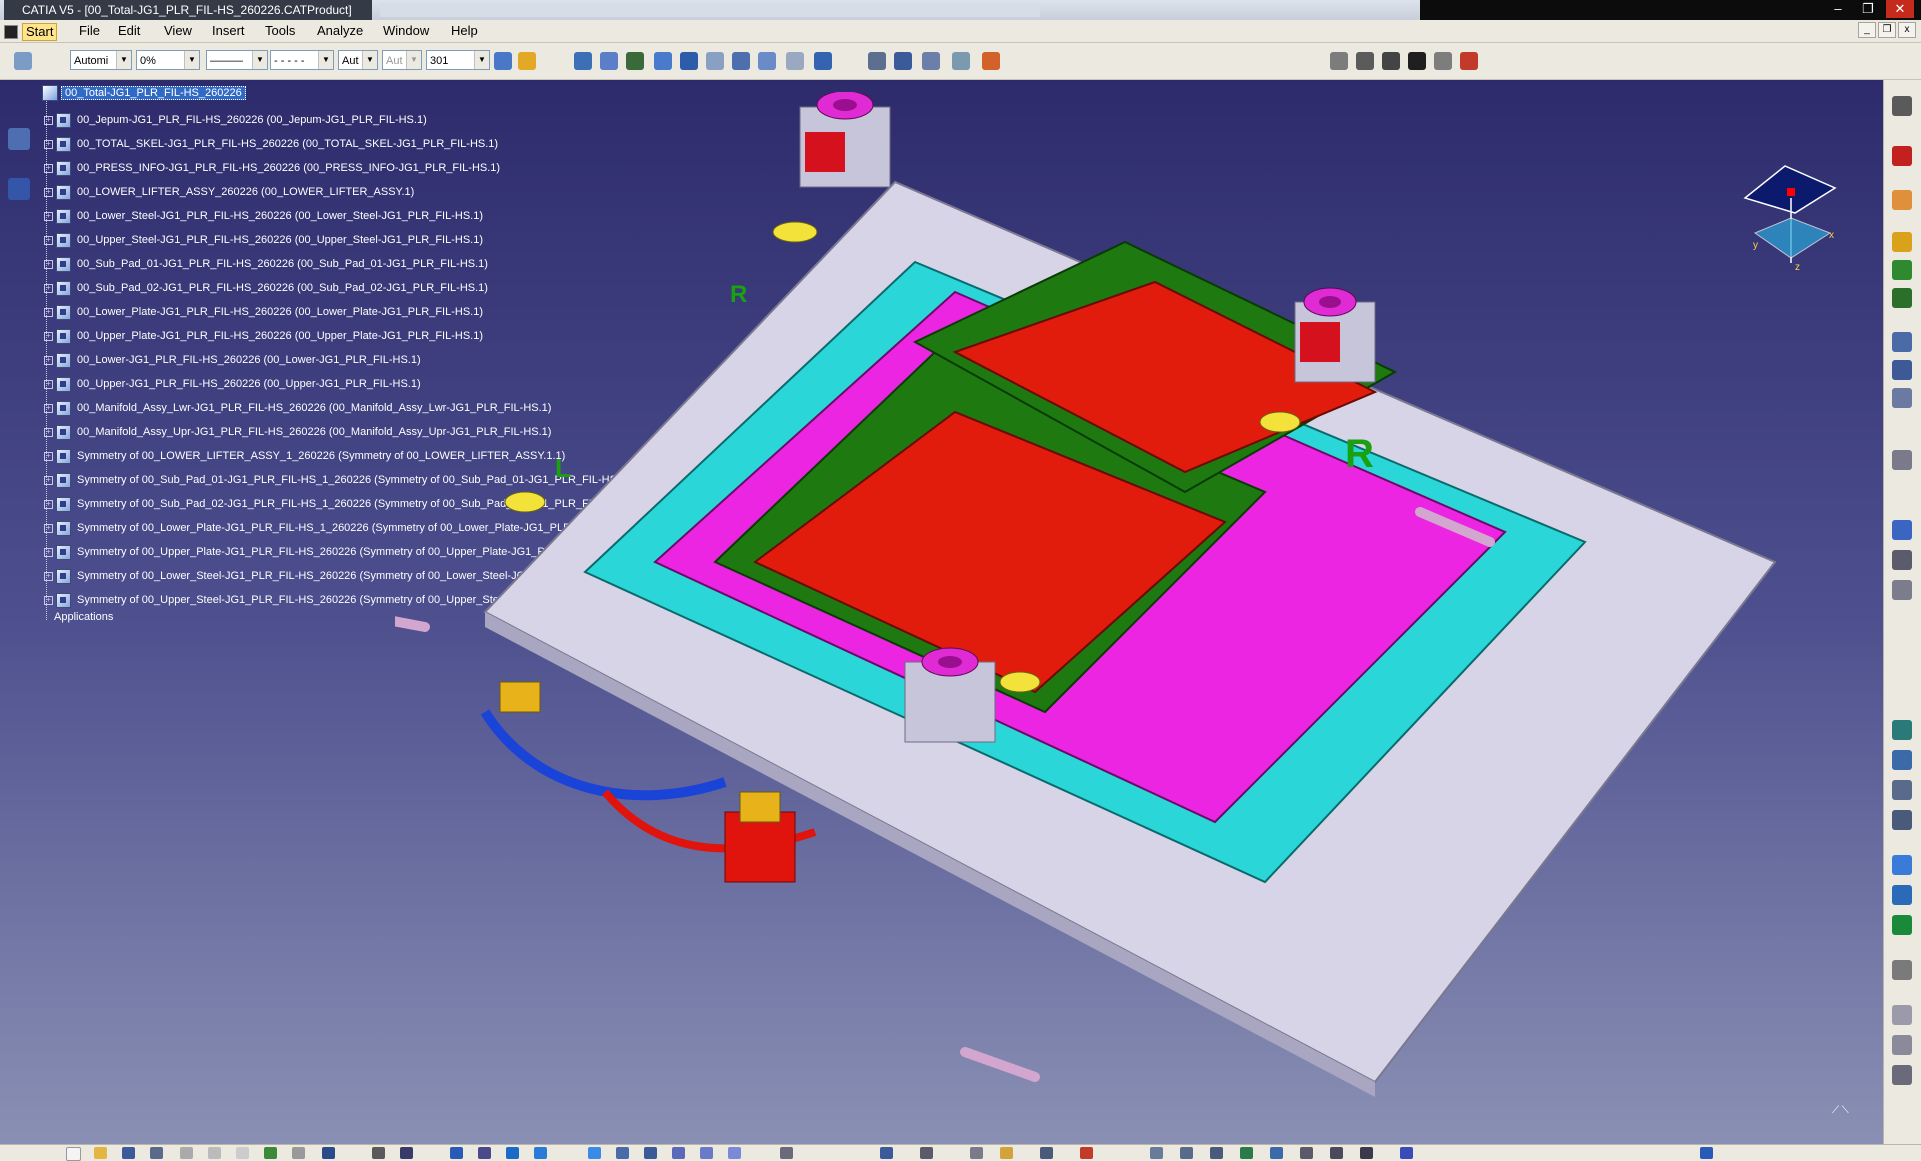 Image resolution: width=1921 pixels, height=1161 pixels. What do you see at coordinates (1156, 1153) in the screenshot?
I see `tree-expand-icon` at bounding box center [1156, 1153].